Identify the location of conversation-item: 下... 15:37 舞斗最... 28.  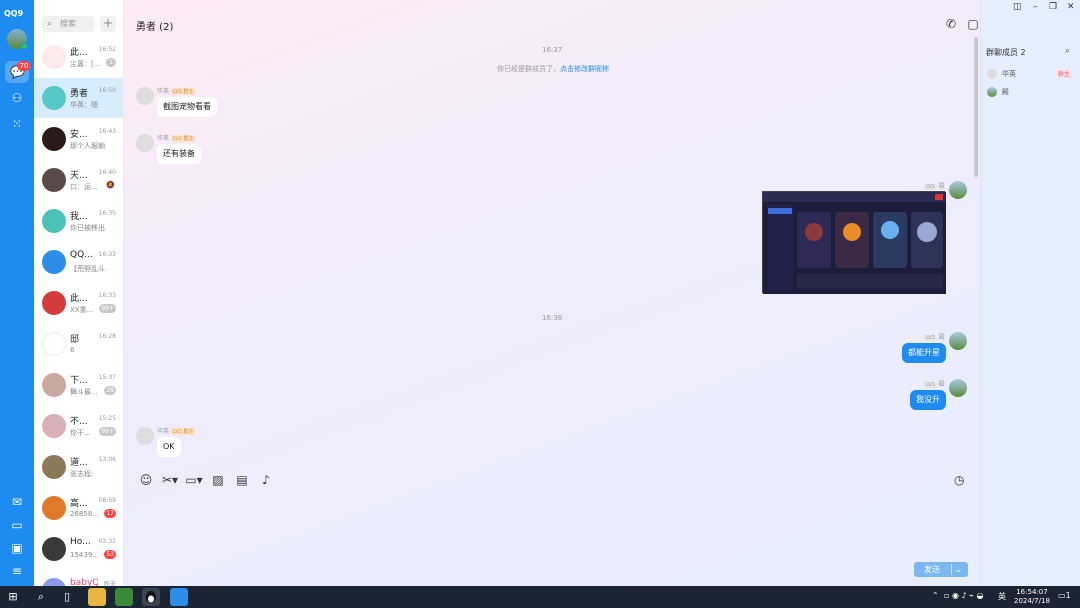
(78, 385).